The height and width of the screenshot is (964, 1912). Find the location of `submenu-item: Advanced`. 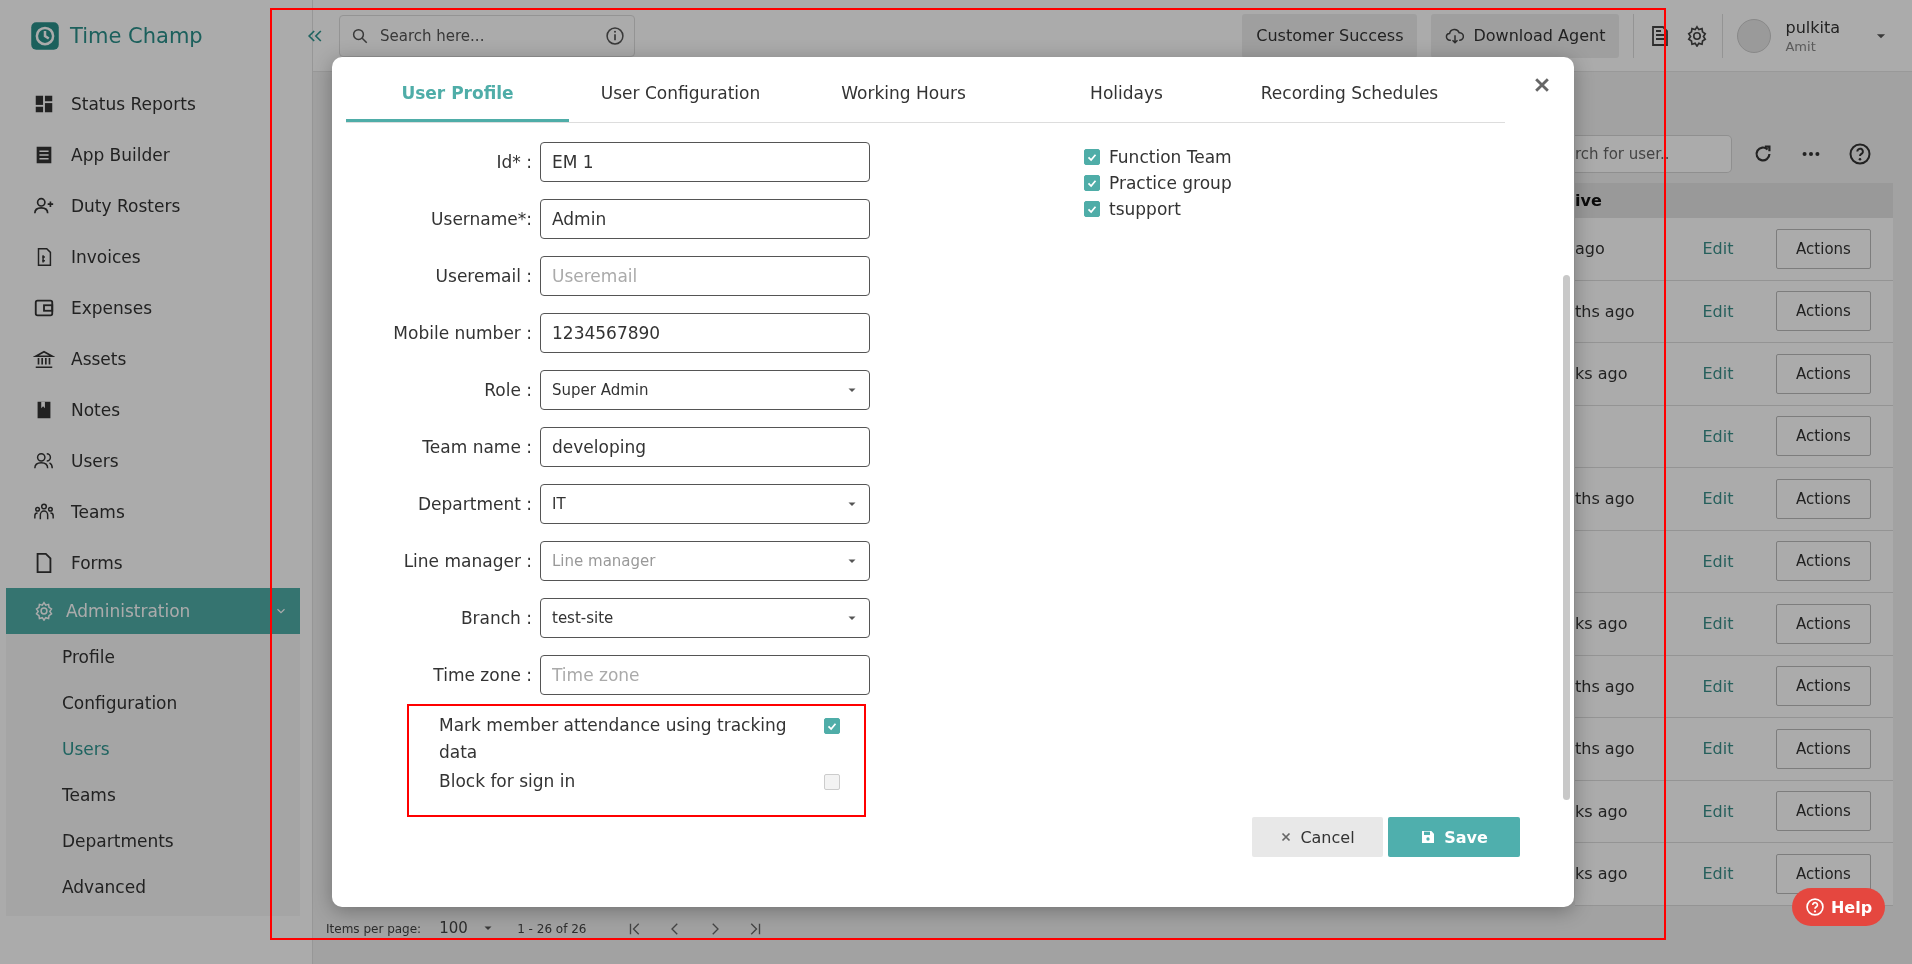

submenu-item: Advanced is located at coordinates (153, 887).